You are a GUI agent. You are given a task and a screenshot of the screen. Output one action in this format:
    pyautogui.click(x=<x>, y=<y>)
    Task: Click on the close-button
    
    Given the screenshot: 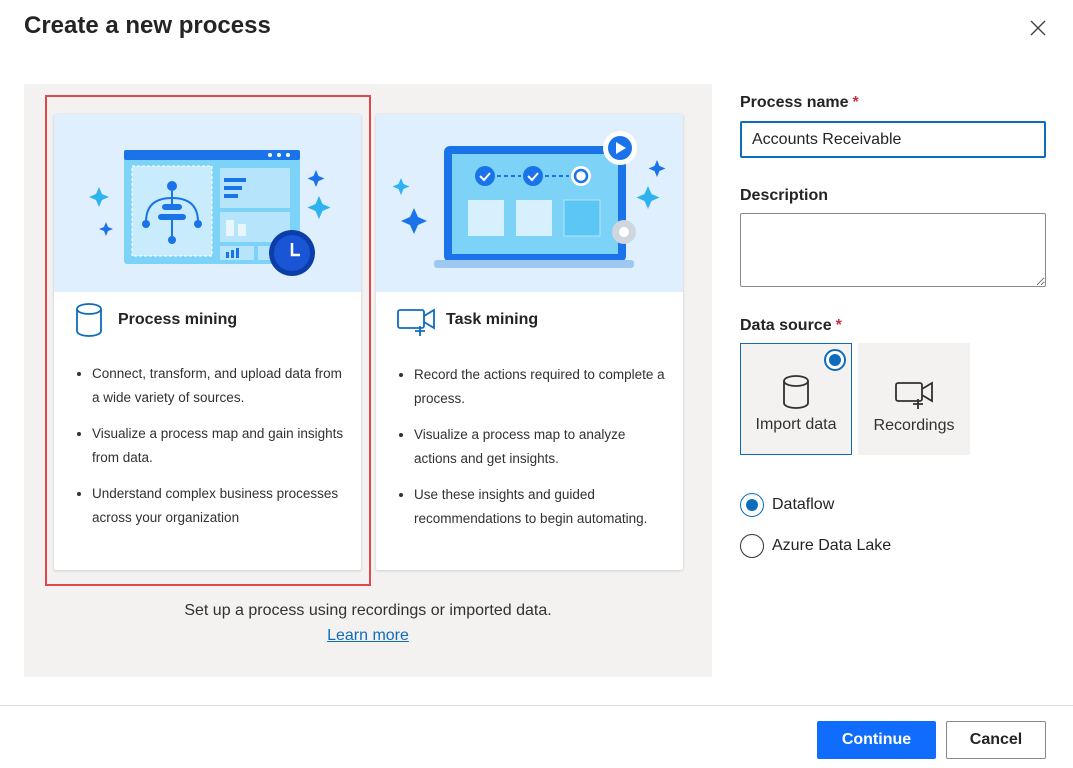 What is the action you would take?
    pyautogui.click(x=1038, y=28)
    